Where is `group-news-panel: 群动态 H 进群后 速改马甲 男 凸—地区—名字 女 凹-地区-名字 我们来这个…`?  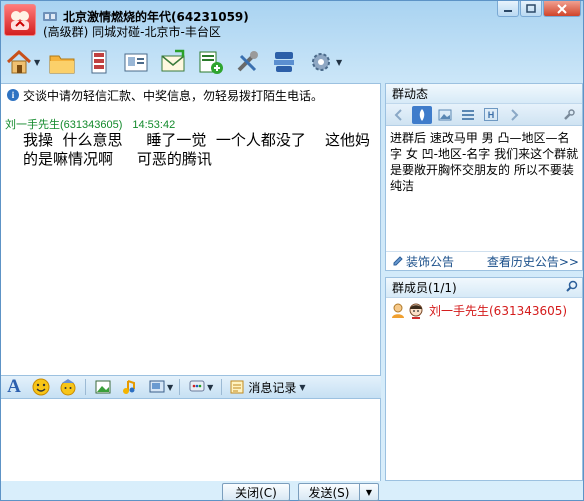
group-news-panel: 群动态 H 进群后 速改马甲 男 凸—地区—名字 女 凹-地区-名字 我们来这个… is located at coordinates (484, 177).